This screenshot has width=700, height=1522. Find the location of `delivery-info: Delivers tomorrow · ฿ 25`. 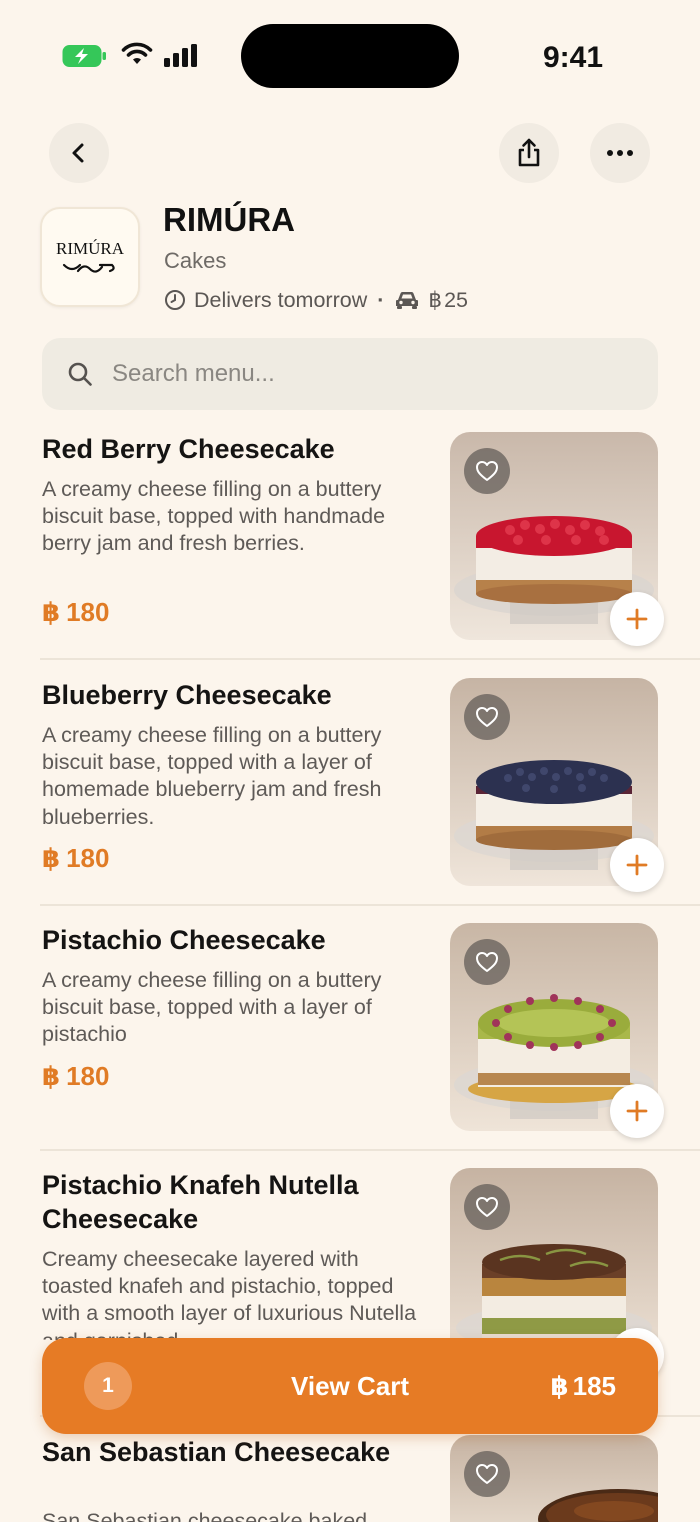

delivery-info: Delivers tomorrow · ฿ 25 is located at coordinates (316, 300).